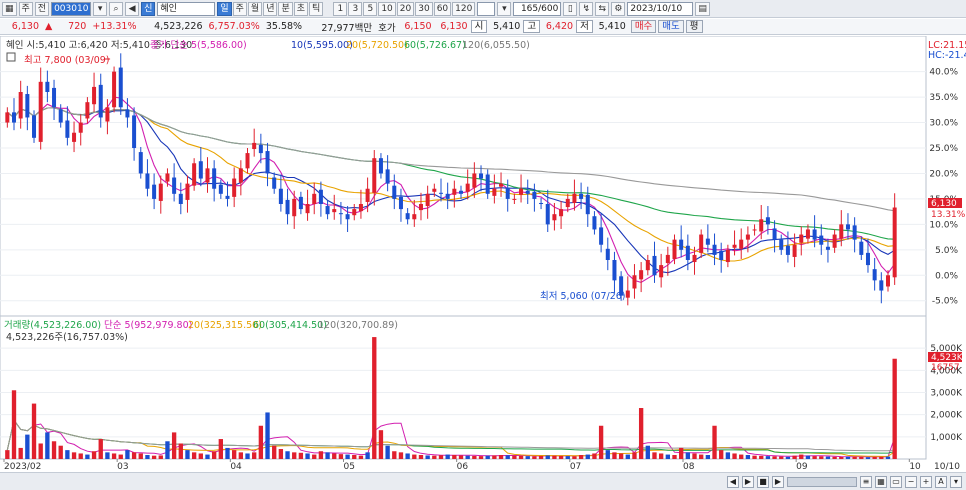 The image size is (966, 490). Describe the element at coordinates (915, 467) in the screenshot. I see `x-axis-label: 10` at that location.